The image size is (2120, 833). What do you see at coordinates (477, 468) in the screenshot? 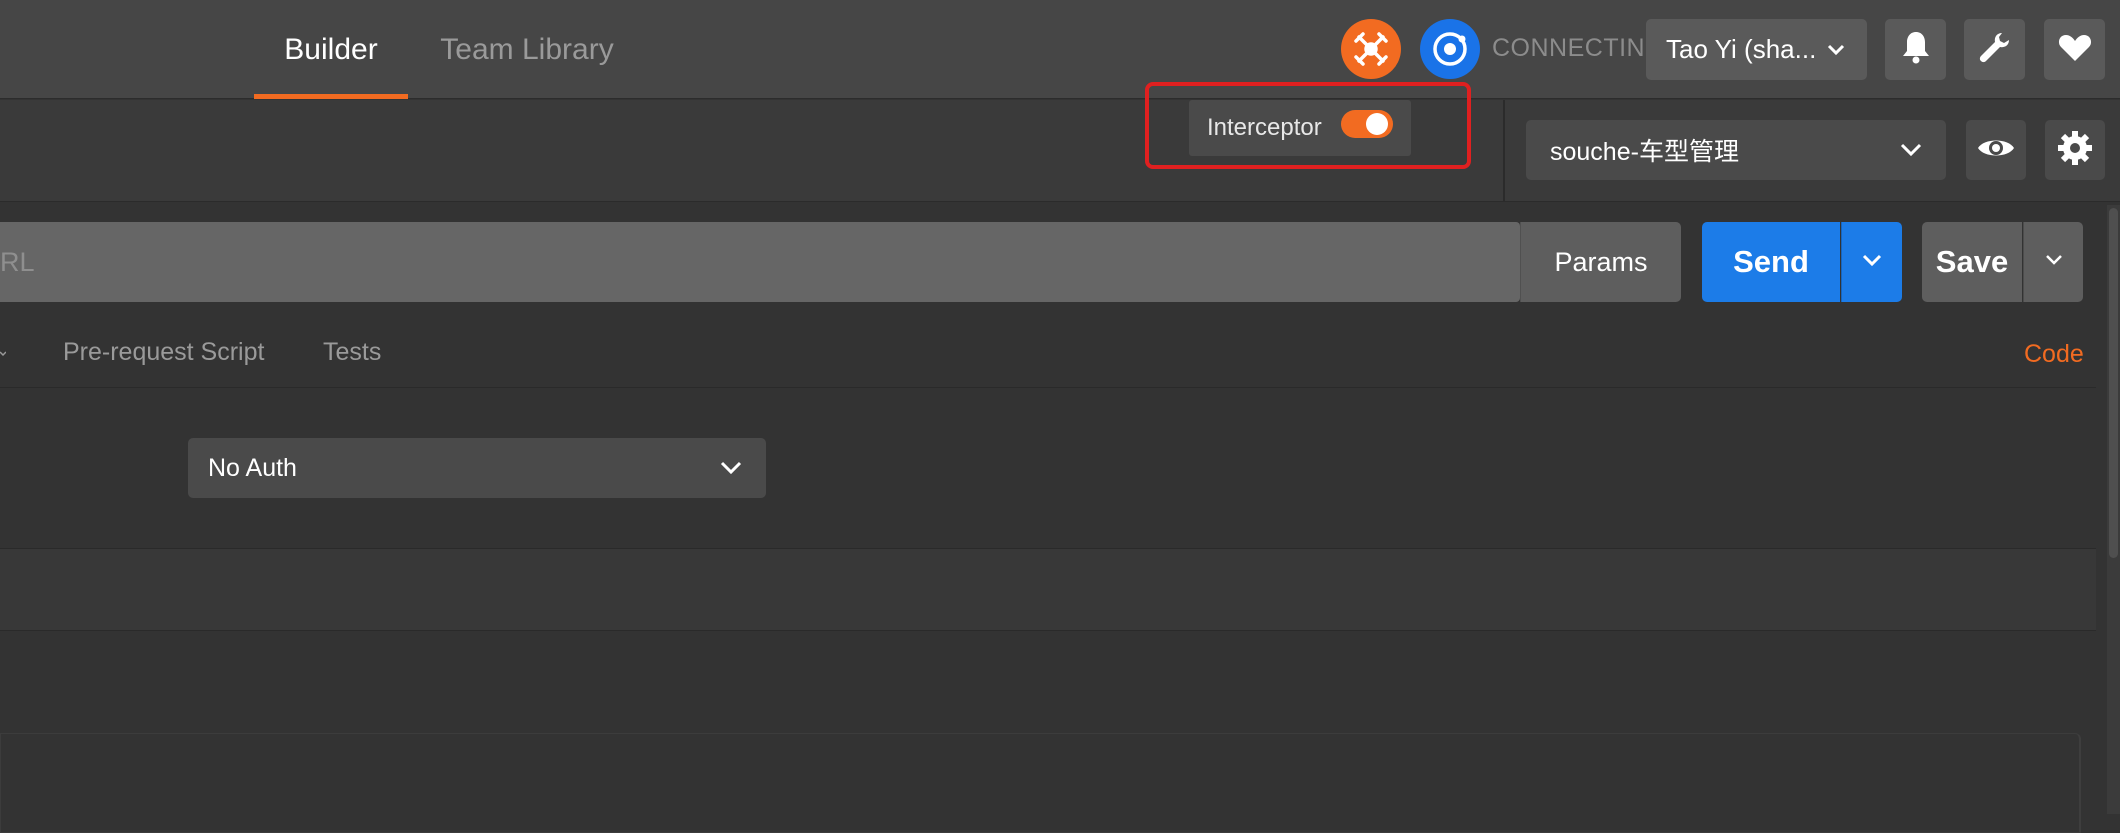
I see `auth-type-select: No Auth` at bounding box center [477, 468].